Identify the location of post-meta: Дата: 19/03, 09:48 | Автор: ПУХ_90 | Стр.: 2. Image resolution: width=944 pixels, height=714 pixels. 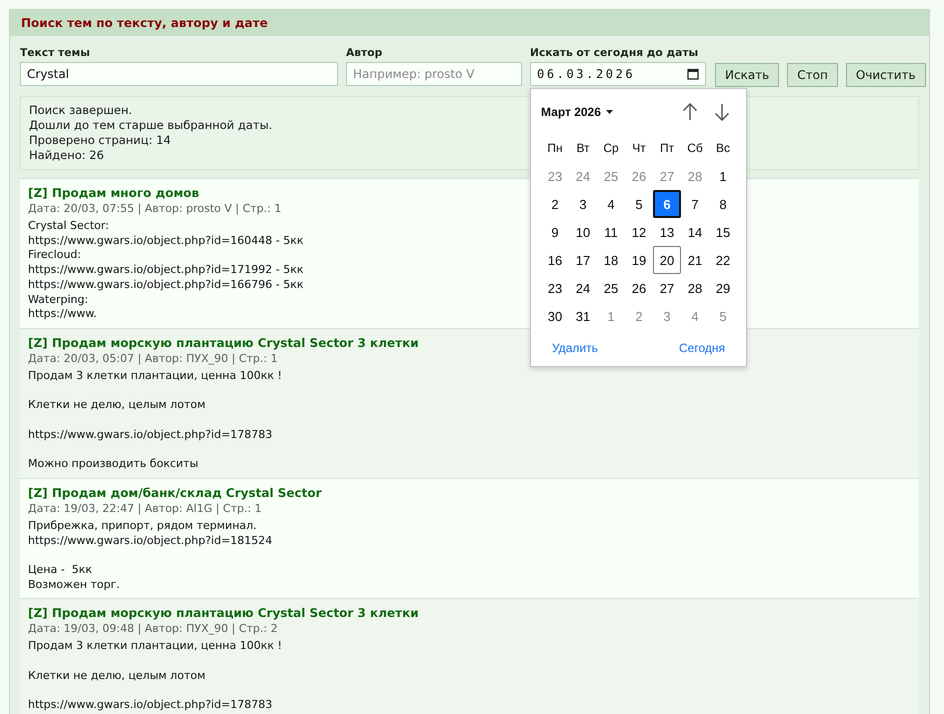
(153, 629).